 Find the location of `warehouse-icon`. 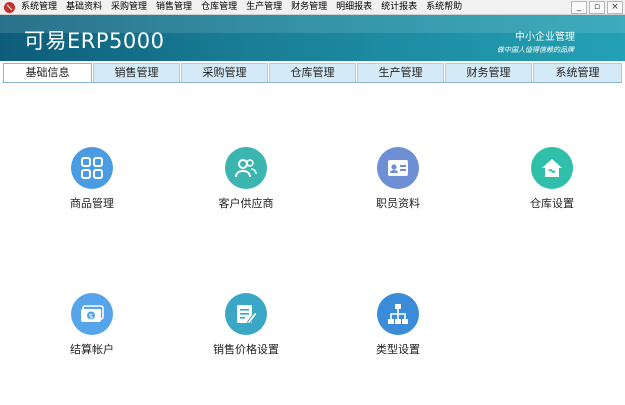

warehouse-icon is located at coordinates (552, 168).